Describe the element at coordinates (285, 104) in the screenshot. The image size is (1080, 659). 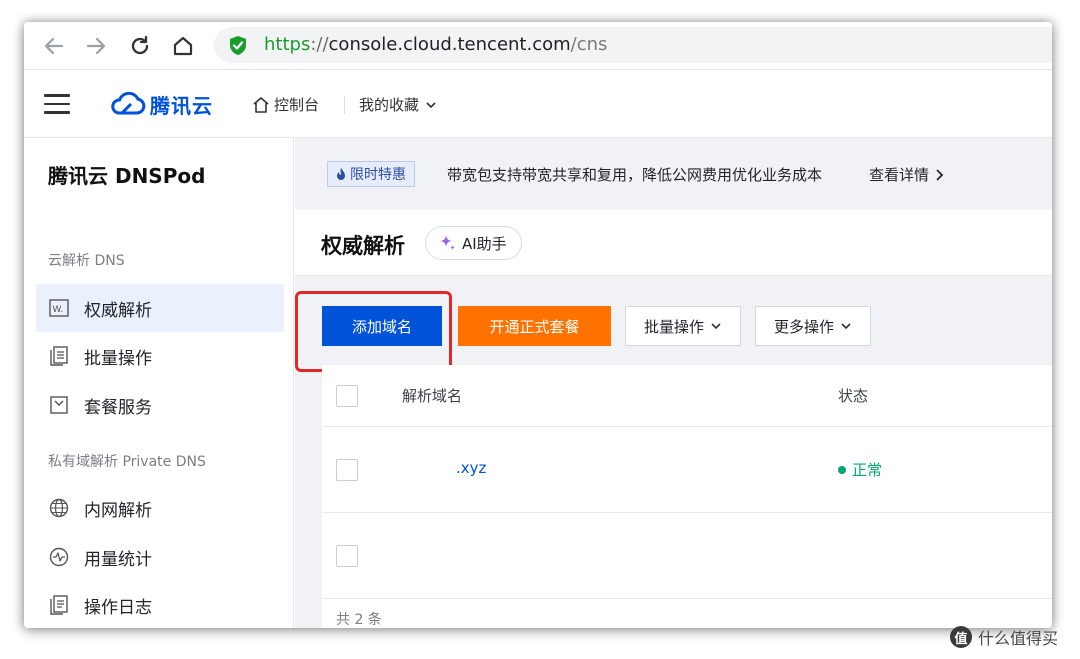
I see `console-link: 控制台` at that location.